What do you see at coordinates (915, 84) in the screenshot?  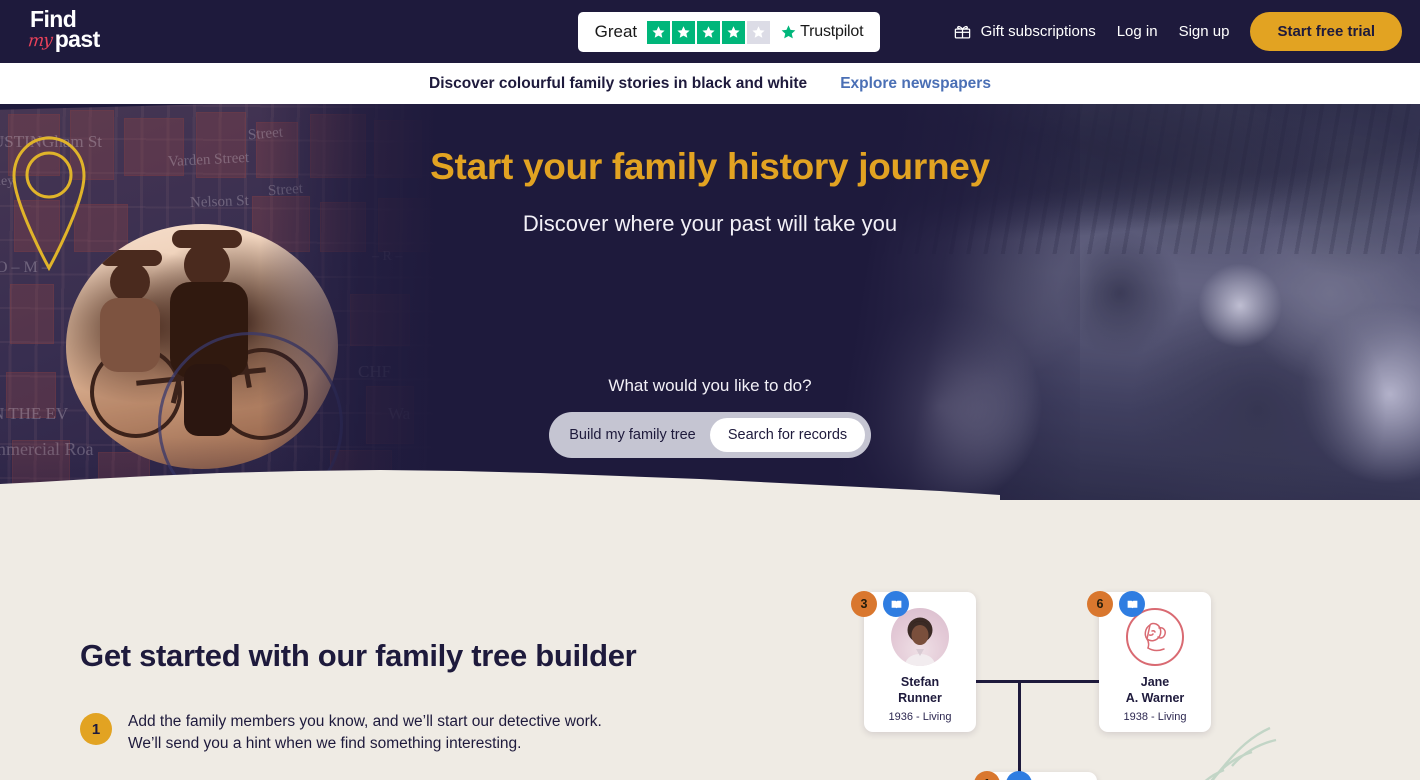 I see `explore-newspapers-link: Explore newspapers` at bounding box center [915, 84].